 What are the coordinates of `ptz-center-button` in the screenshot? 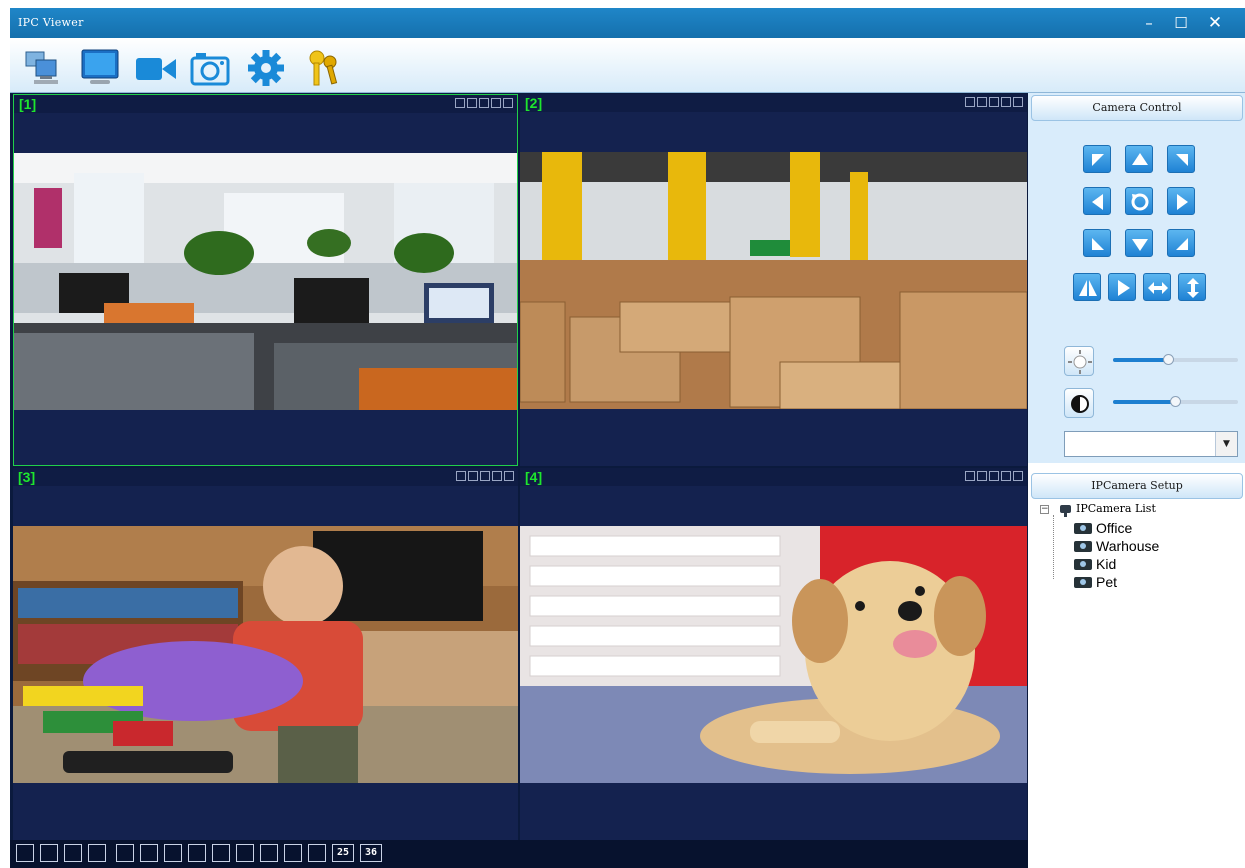 It's located at (1139, 201).